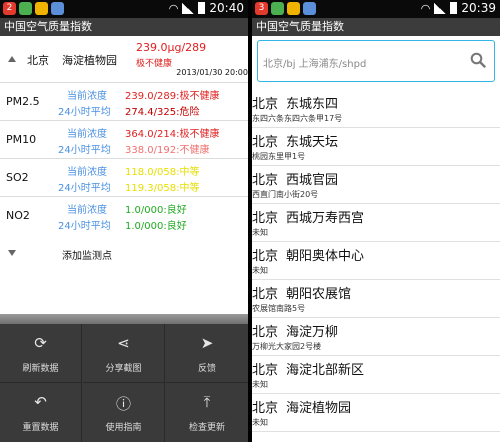 The width and height of the screenshot is (500, 442). Describe the element at coordinates (279, 156) in the screenshot. I see `result-address: 桃园东里甲1号` at that location.